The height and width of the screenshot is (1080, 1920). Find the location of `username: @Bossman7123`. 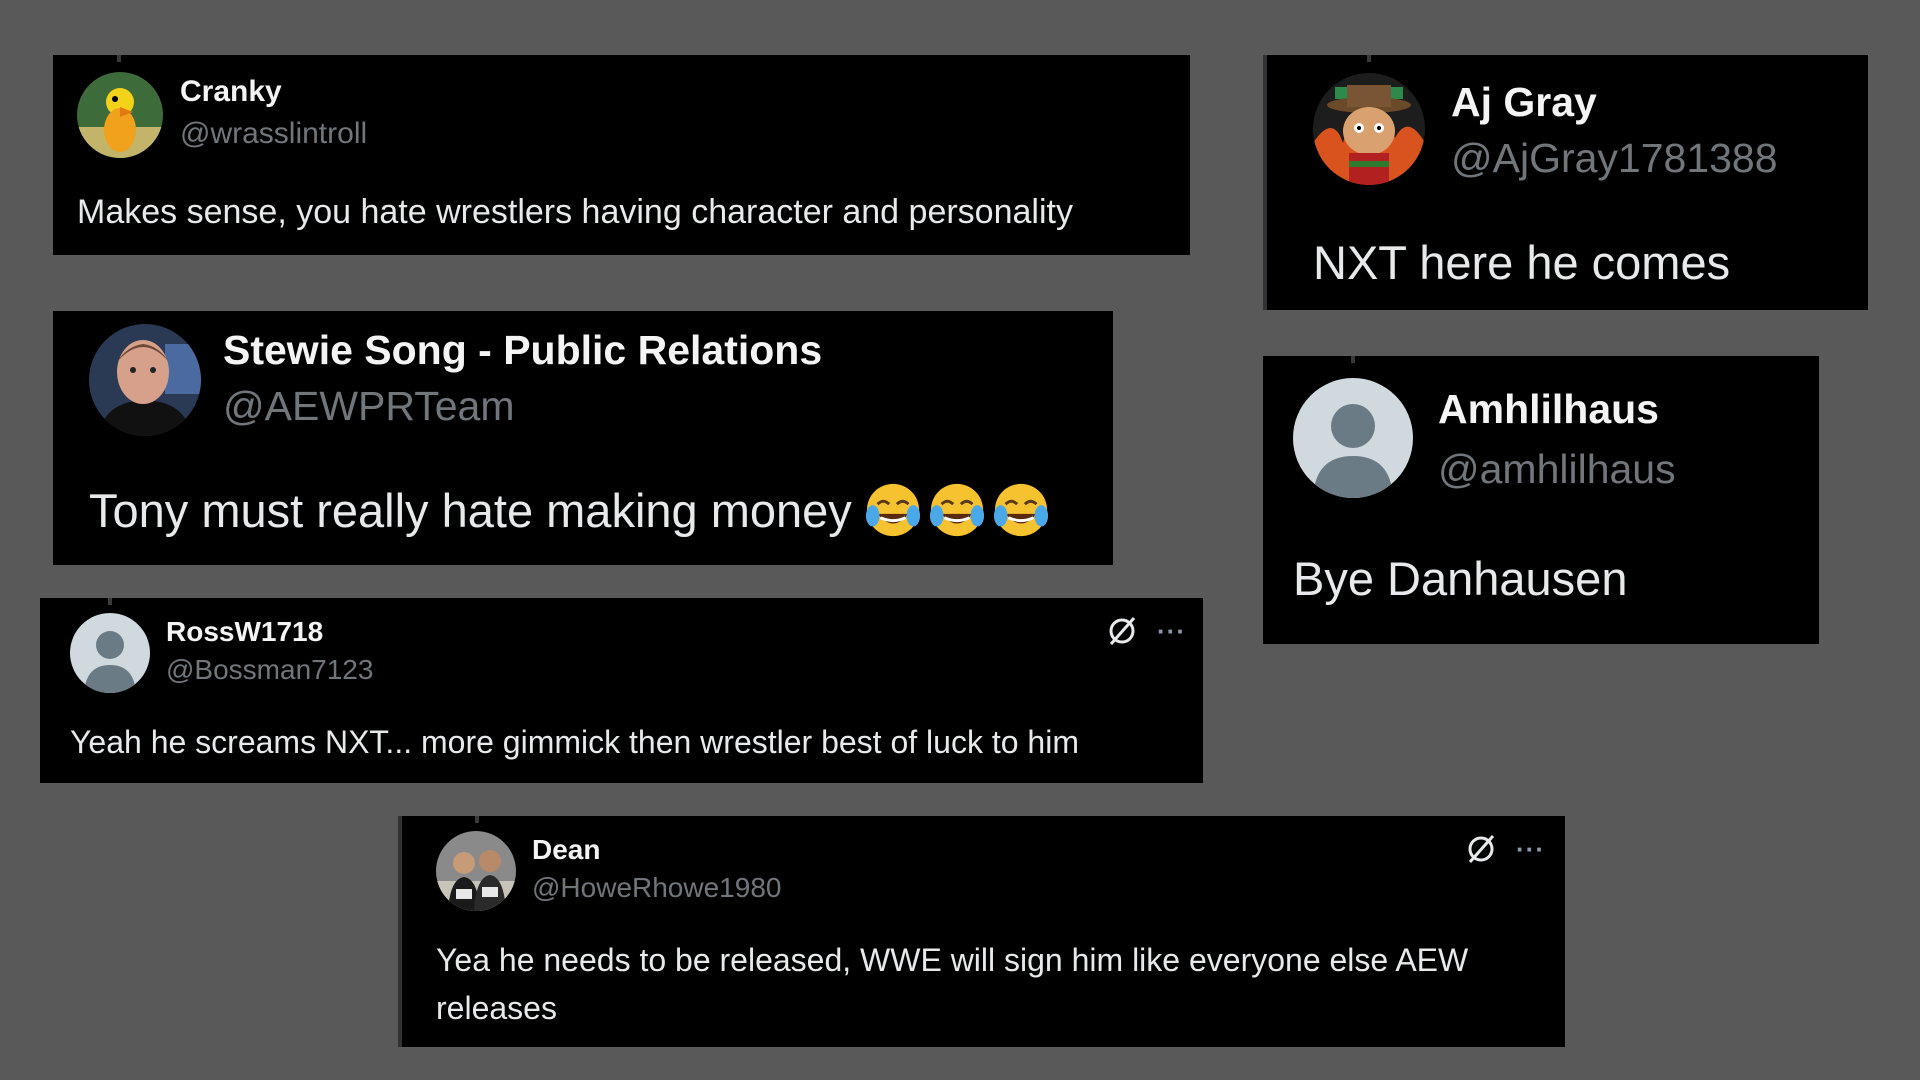

username: @Bossman7123 is located at coordinates (269, 670).